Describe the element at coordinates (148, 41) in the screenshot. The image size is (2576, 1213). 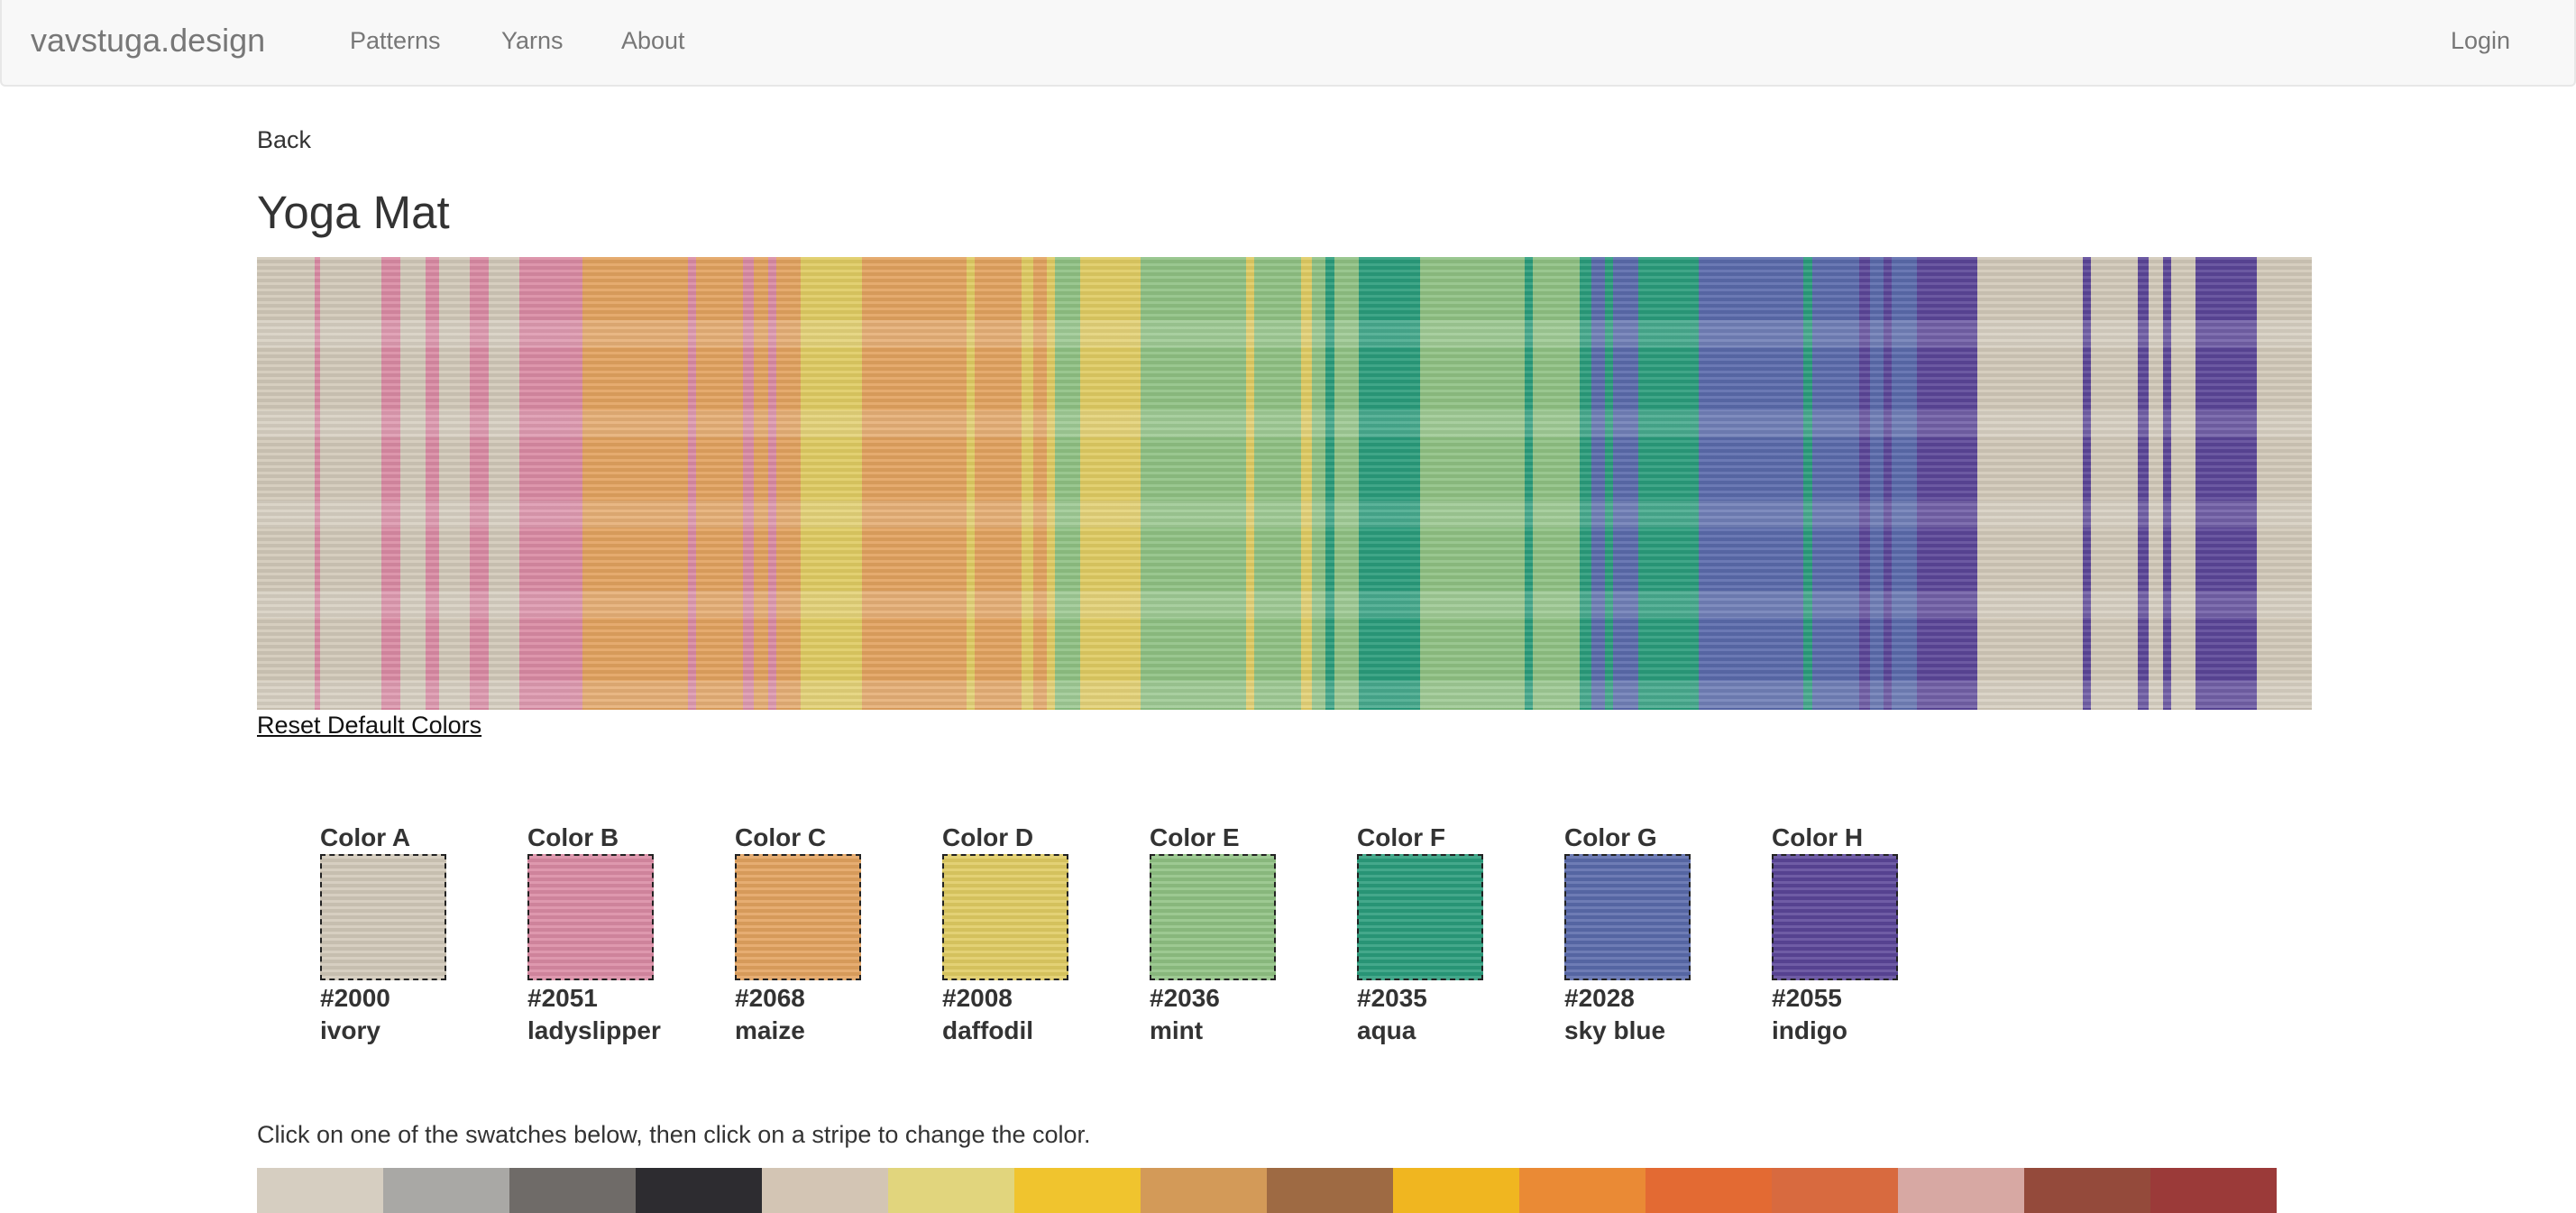
I see `brand-link: vavstuga.design` at that location.